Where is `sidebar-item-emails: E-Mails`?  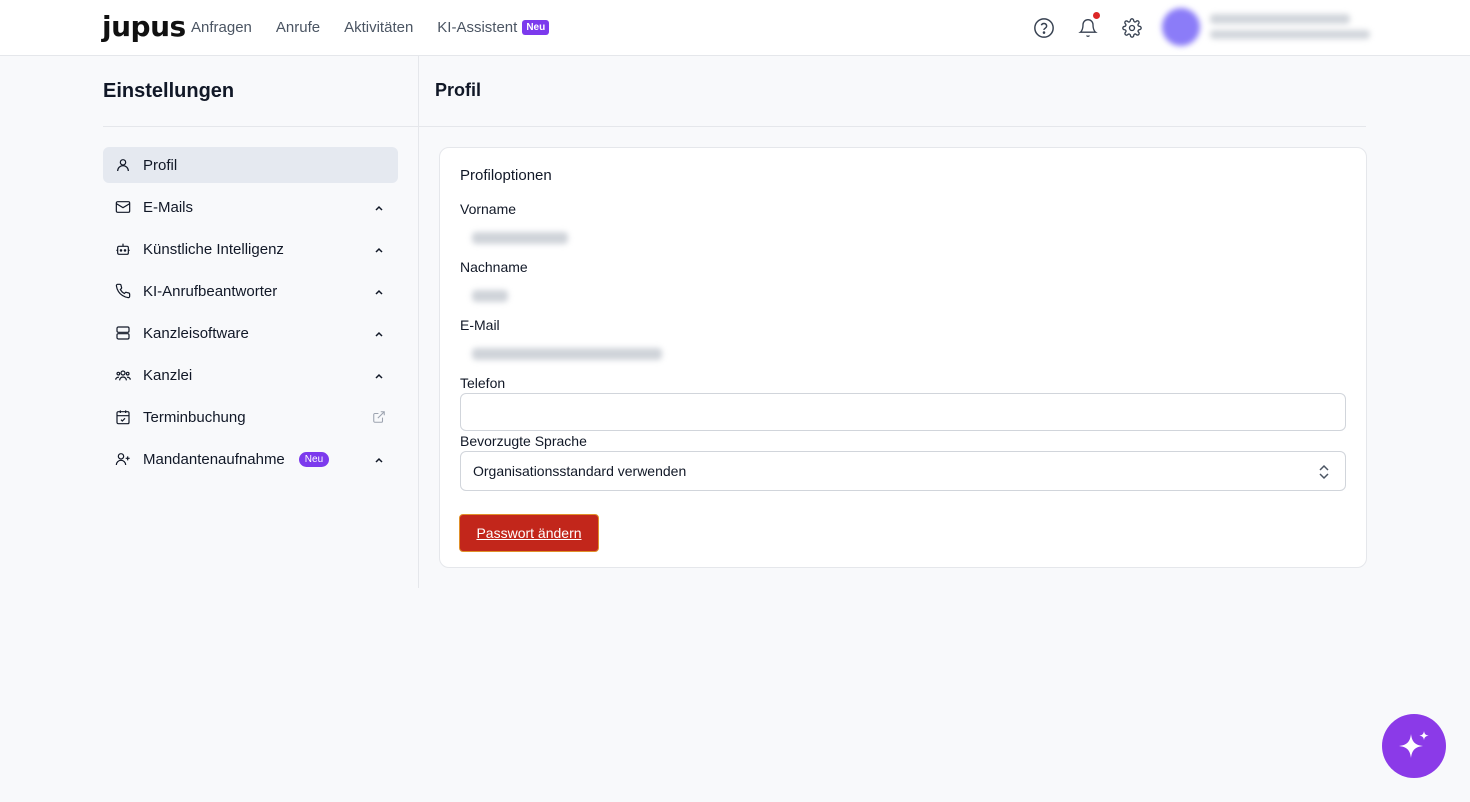
sidebar-item-emails: E-Mails is located at coordinates (250, 207).